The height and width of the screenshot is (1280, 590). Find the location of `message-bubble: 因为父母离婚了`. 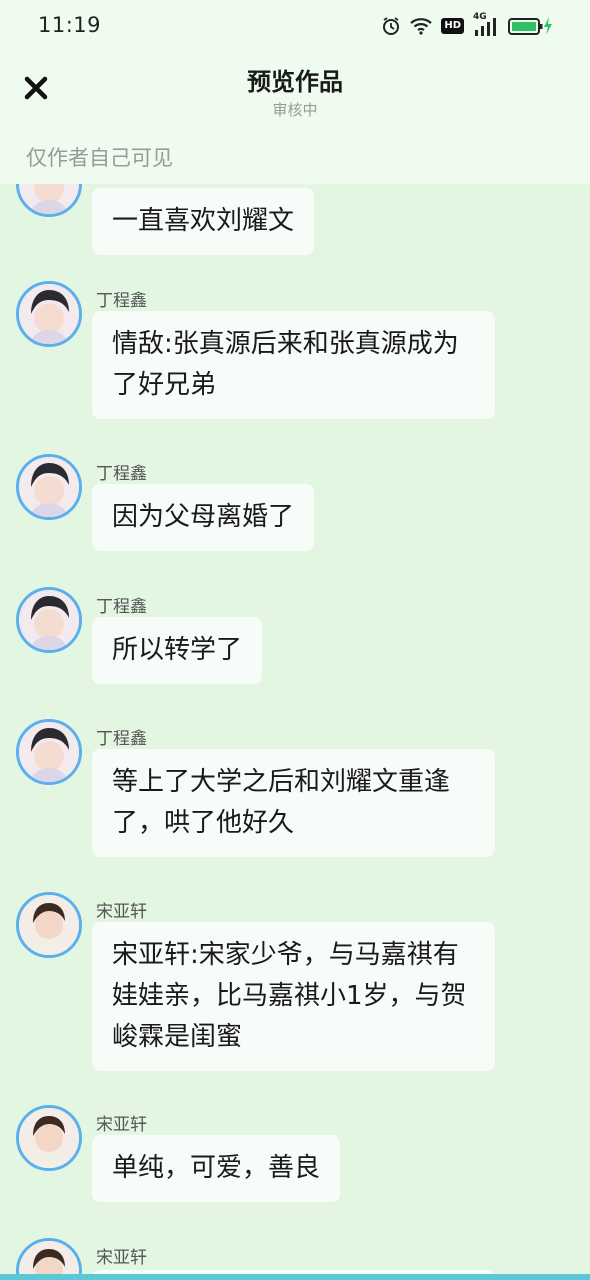

message-bubble: 因为父母离婚了 is located at coordinates (203, 517).